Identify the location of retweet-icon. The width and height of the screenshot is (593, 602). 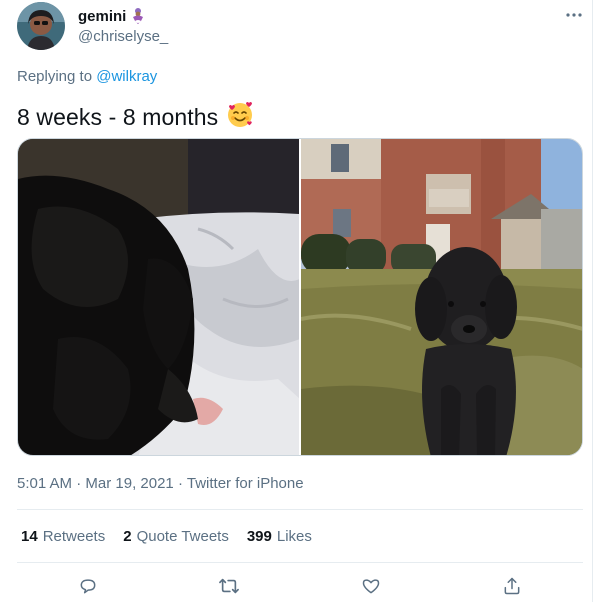
(229, 585).